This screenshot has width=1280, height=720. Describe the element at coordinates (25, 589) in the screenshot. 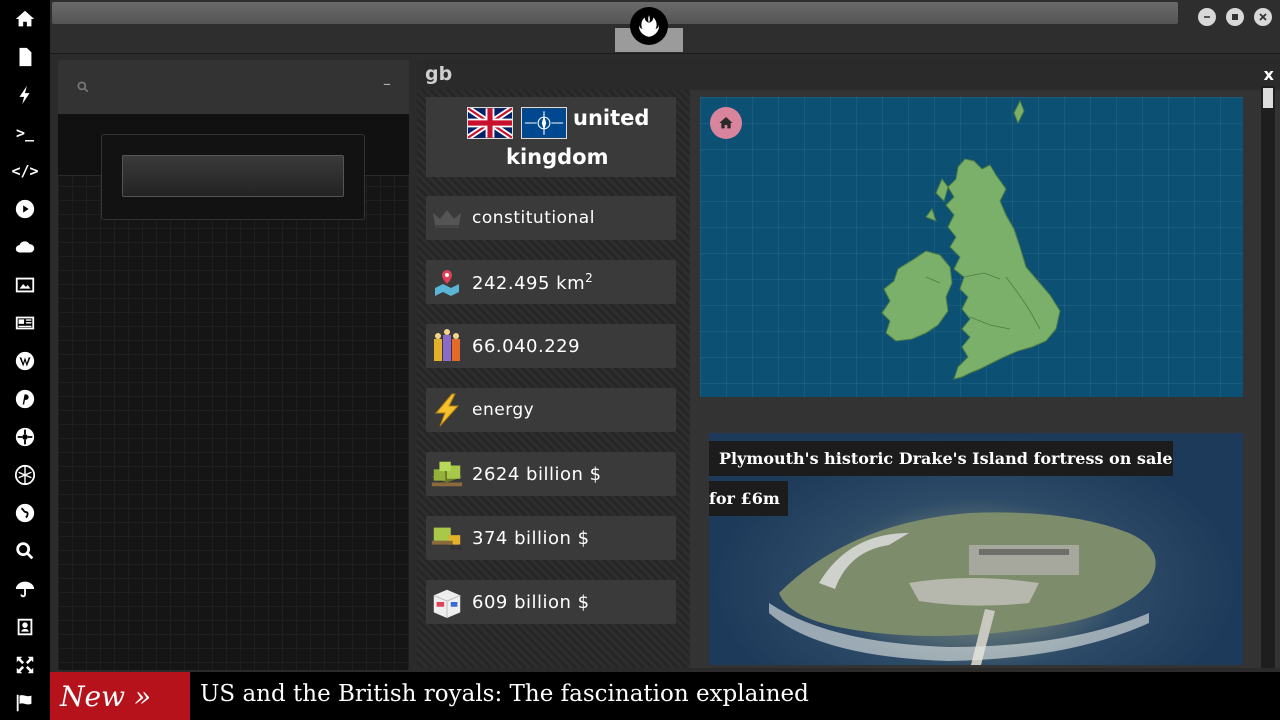

I see `umbrella-icon` at that location.